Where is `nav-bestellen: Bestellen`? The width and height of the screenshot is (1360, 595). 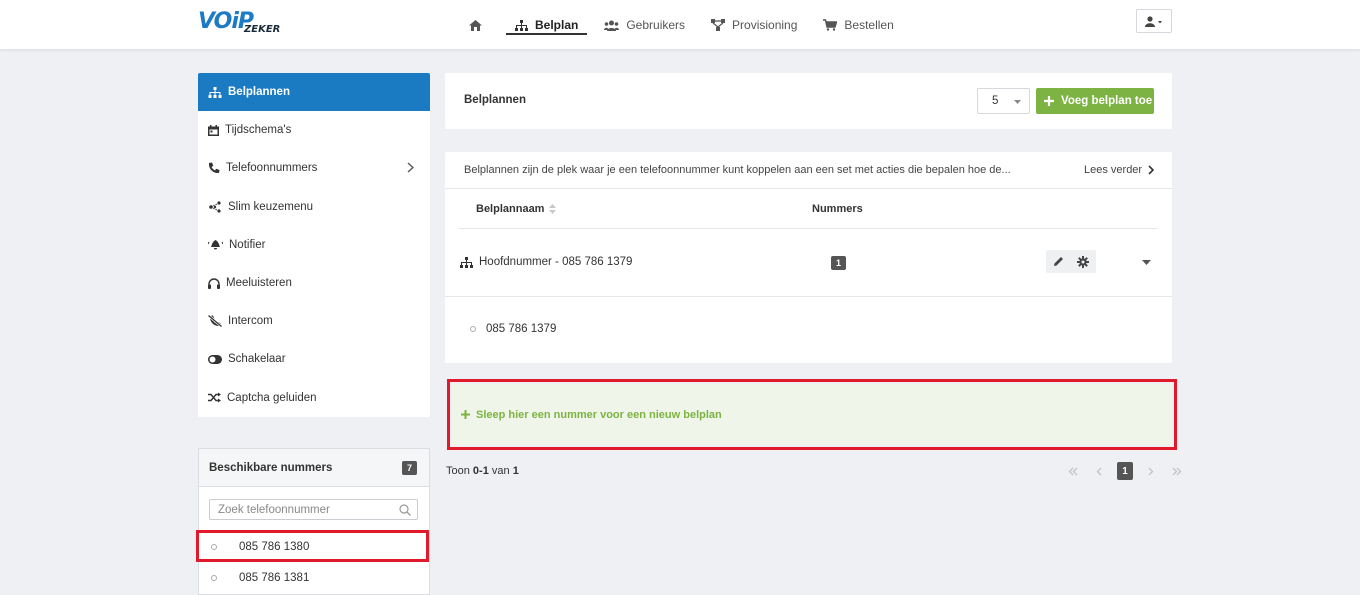
nav-bestellen: Bestellen is located at coordinates (858, 25).